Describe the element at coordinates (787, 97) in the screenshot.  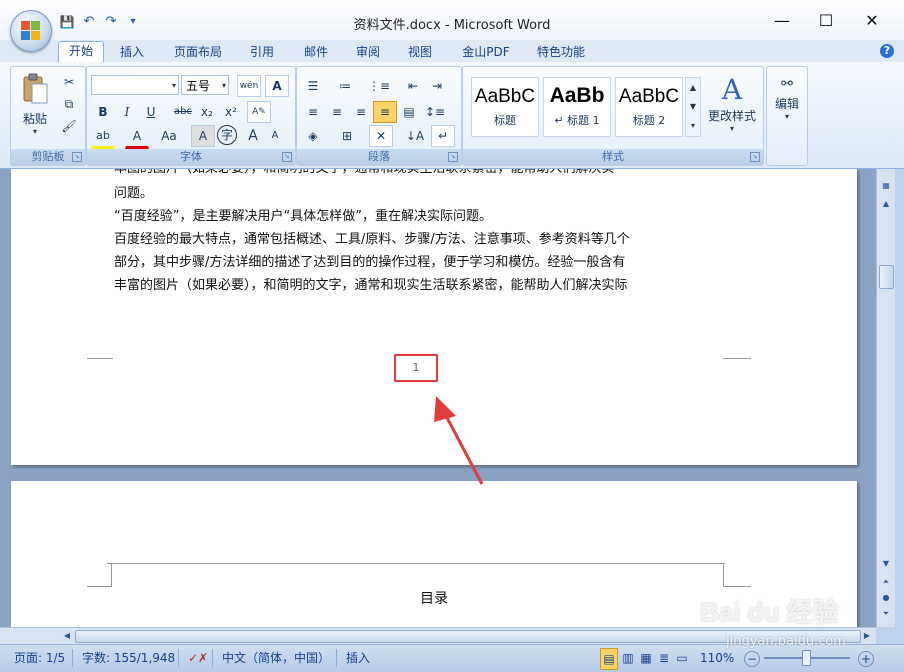
I see `editing-button: ⚯ 编辑 ▾` at that location.